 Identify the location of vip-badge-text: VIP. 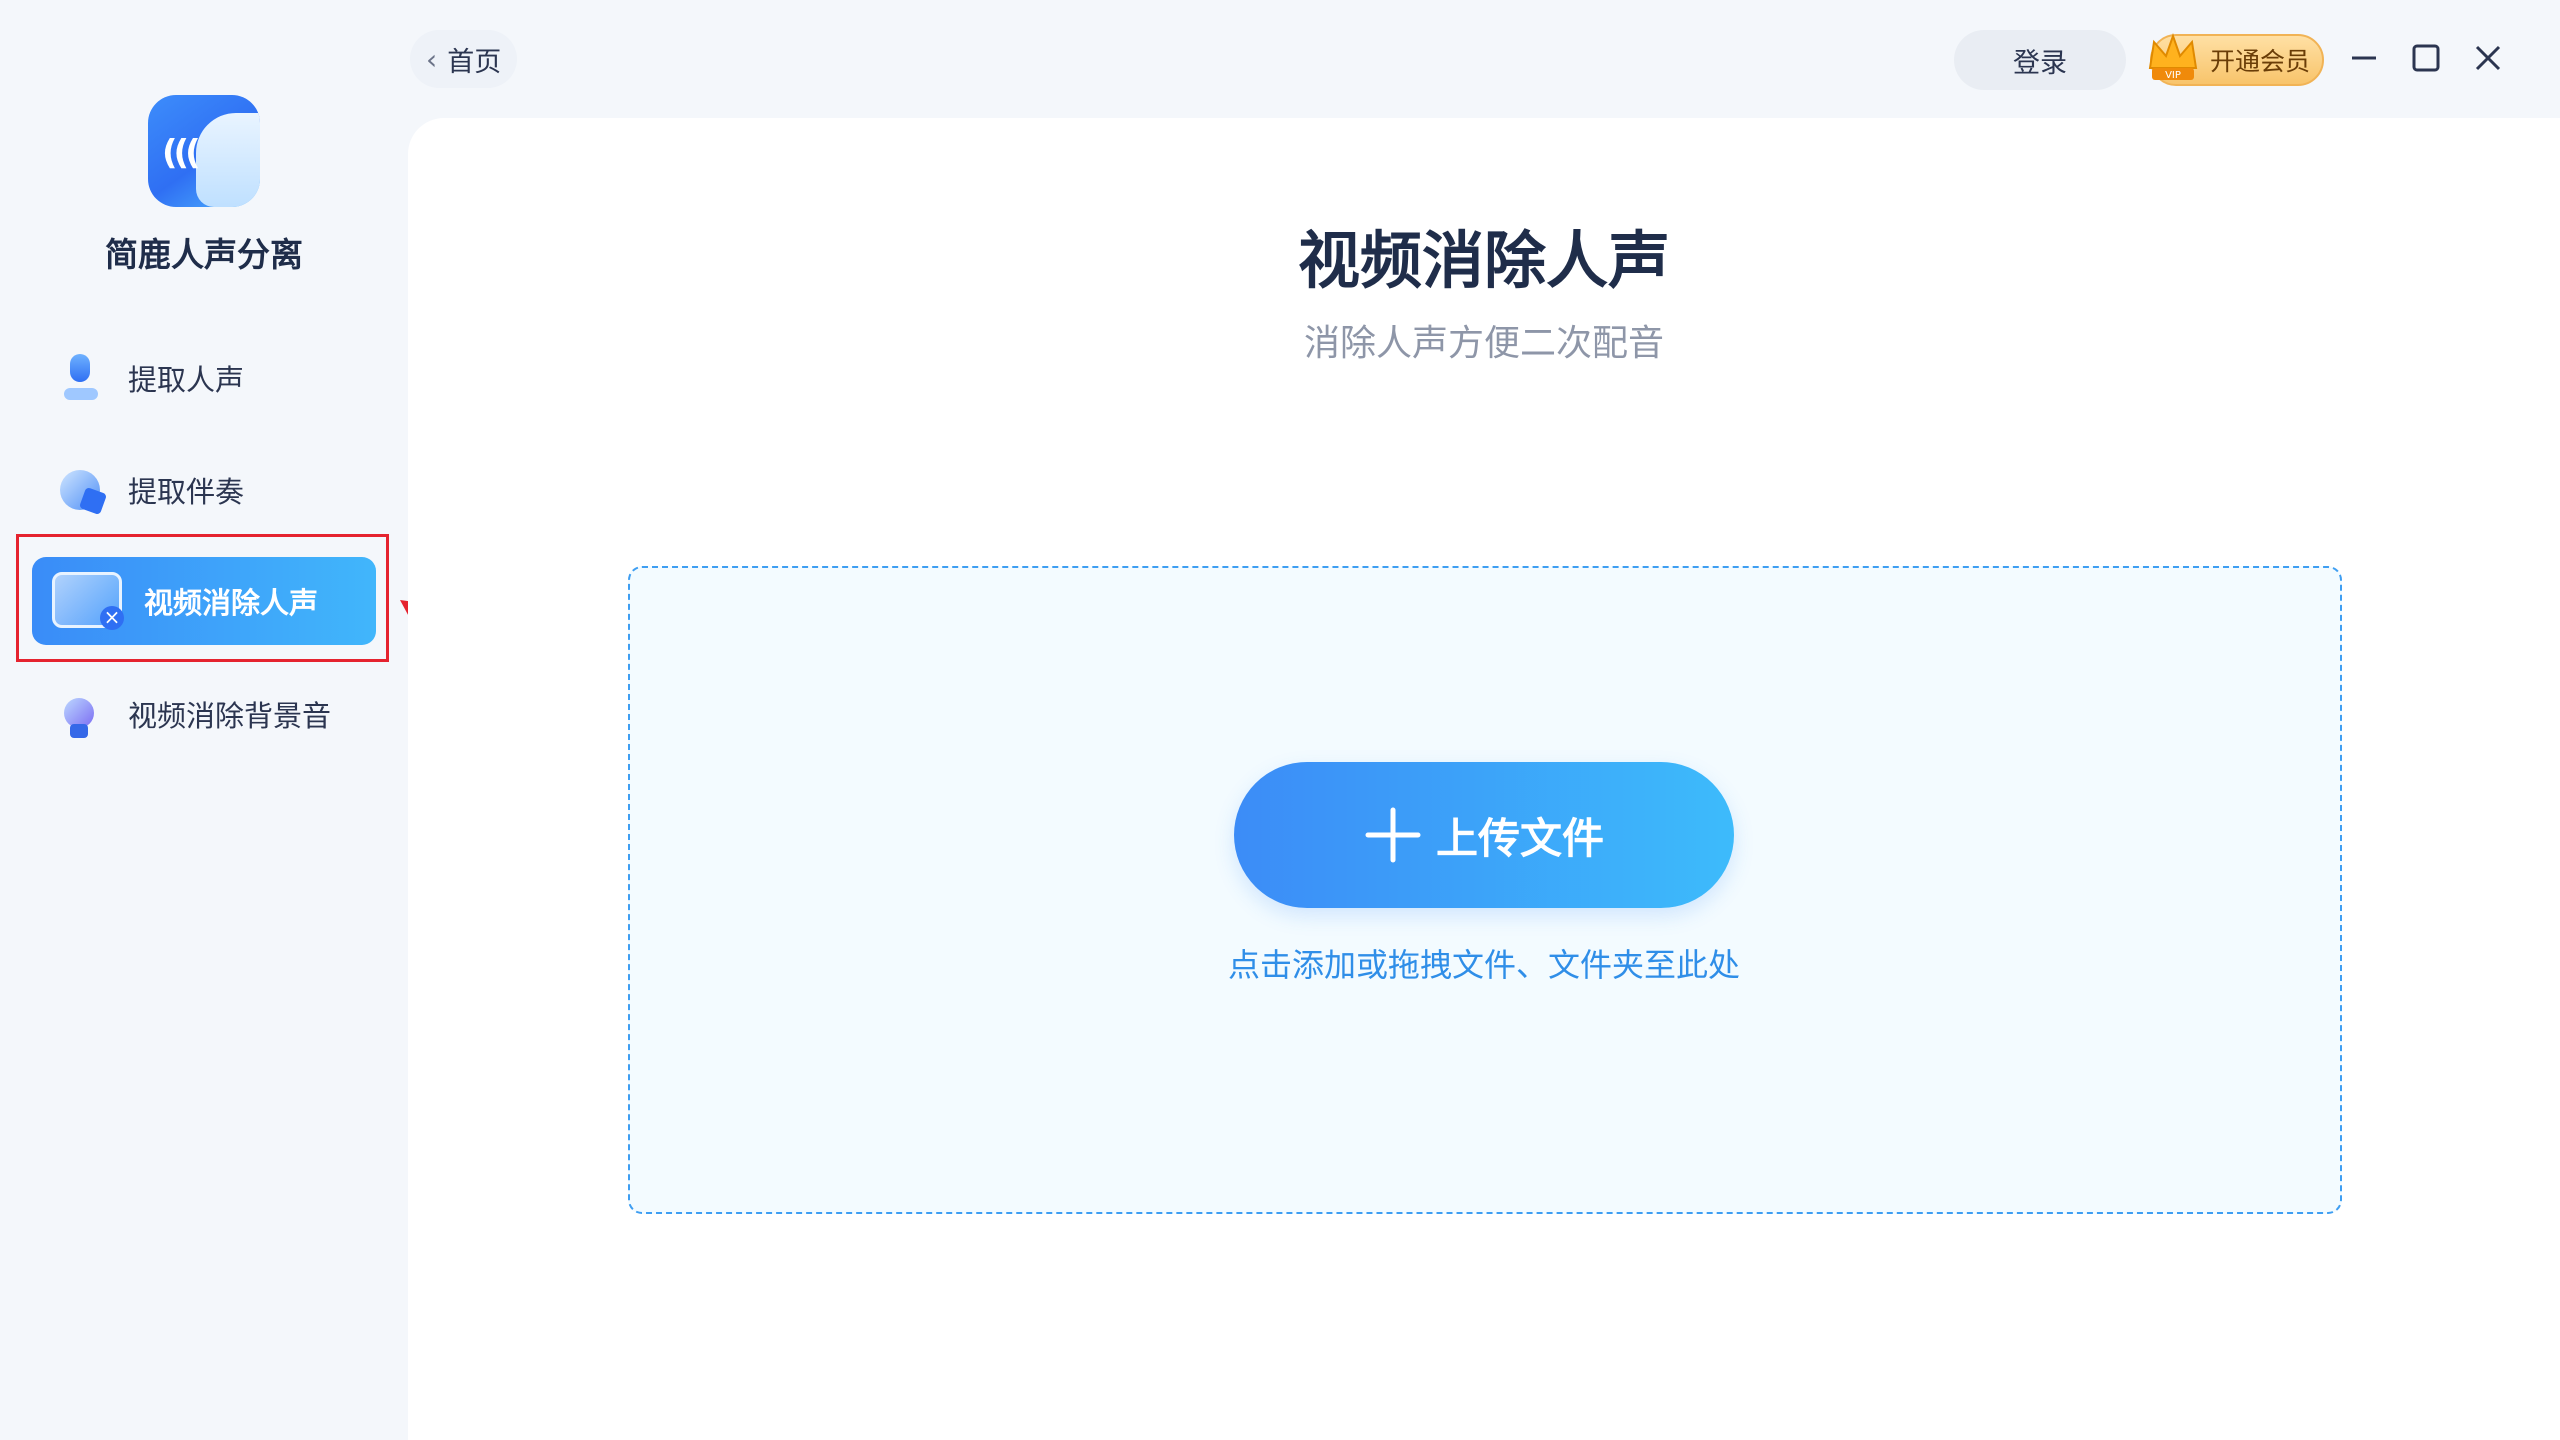
(2173, 75).